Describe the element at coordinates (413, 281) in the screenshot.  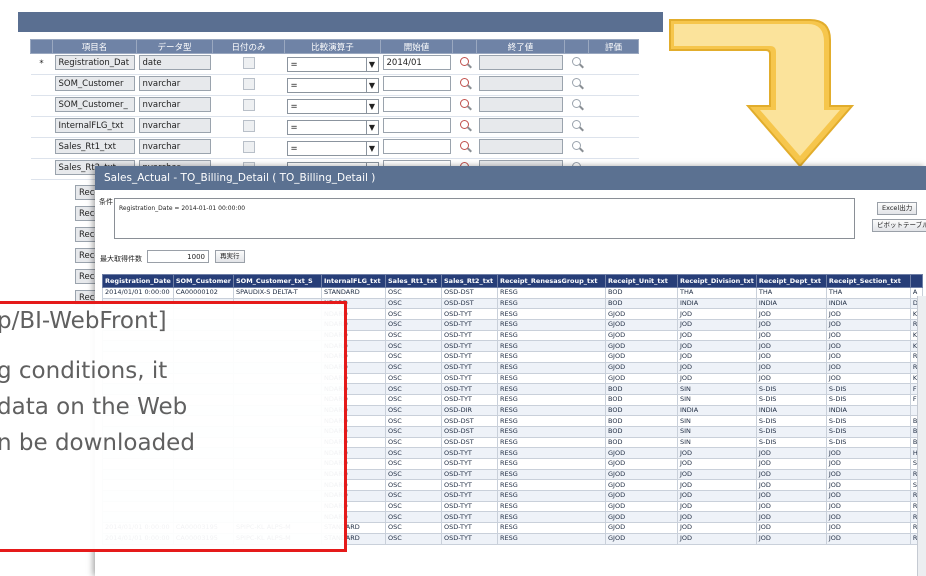
I see `column-header: Sales_Rt1_txt` at that location.